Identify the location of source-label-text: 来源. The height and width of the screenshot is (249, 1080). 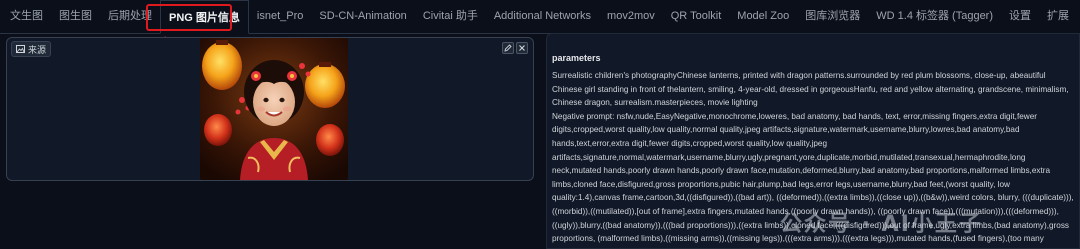
(37, 49).